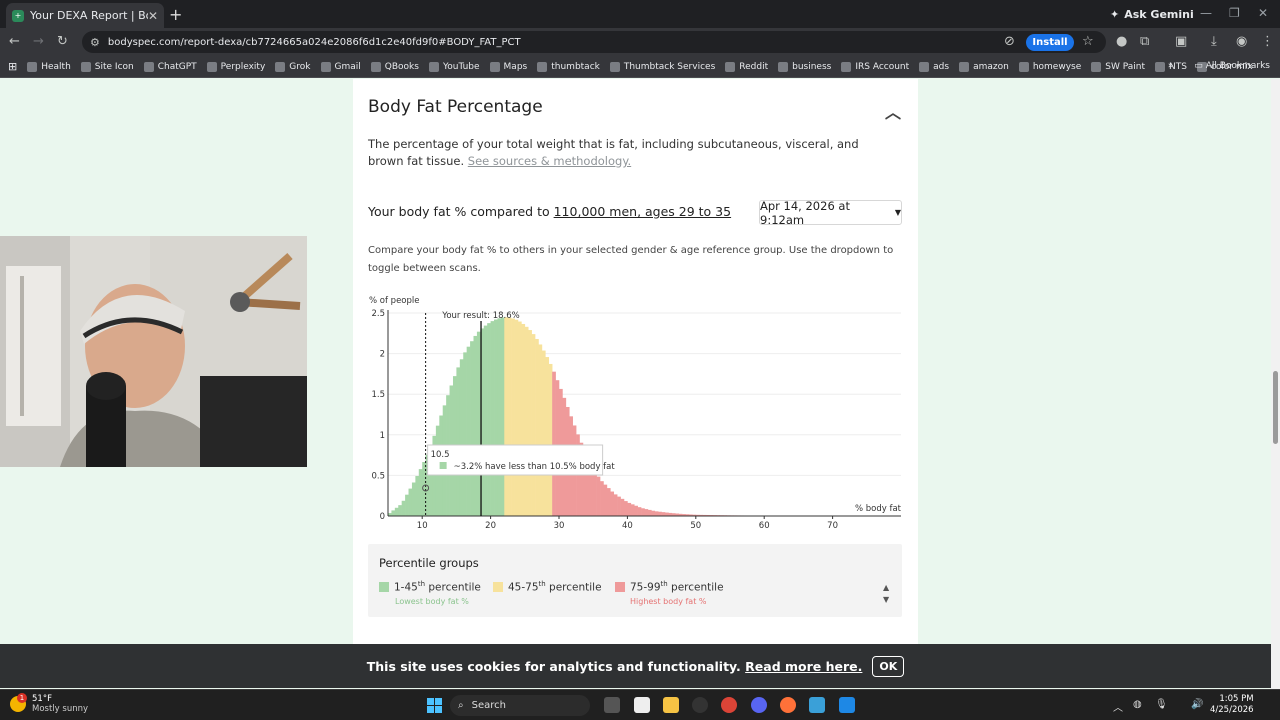 The width and height of the screenshot is (1280, 720). Describe the element at coordinates (1152, 14) in the screenshot. I see `ask-gemini-button: ✦ Ask Gemini` at that location.